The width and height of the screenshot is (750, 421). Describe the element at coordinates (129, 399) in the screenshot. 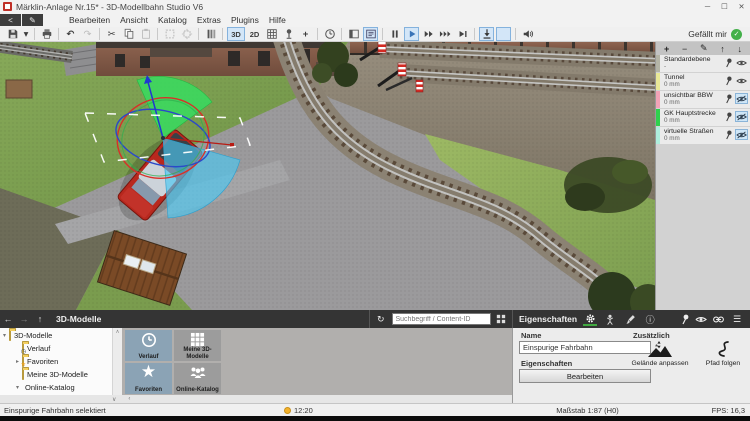

I see `scroll-left-icon: ‹` at that location.